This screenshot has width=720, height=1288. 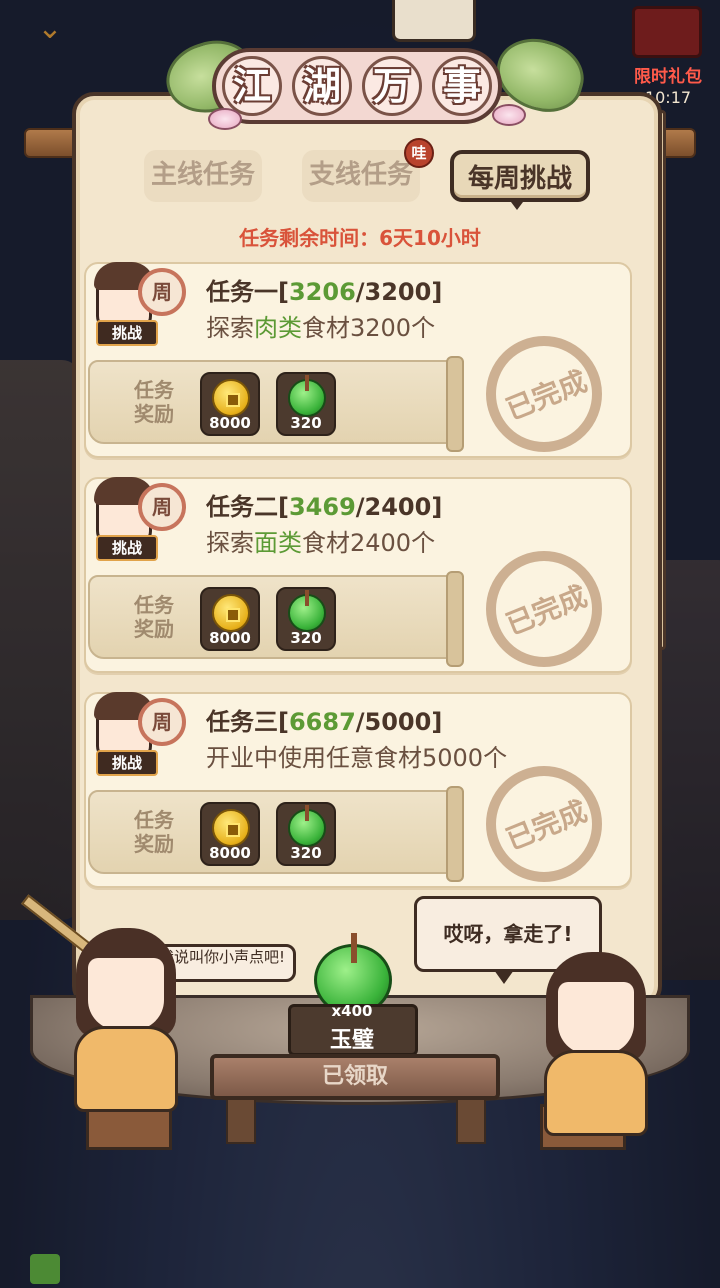 What do you see at coordinates (361, 176) in the screenshot?
I see `tab-side-quest: 支线任务` at bounding box center [361, 176].